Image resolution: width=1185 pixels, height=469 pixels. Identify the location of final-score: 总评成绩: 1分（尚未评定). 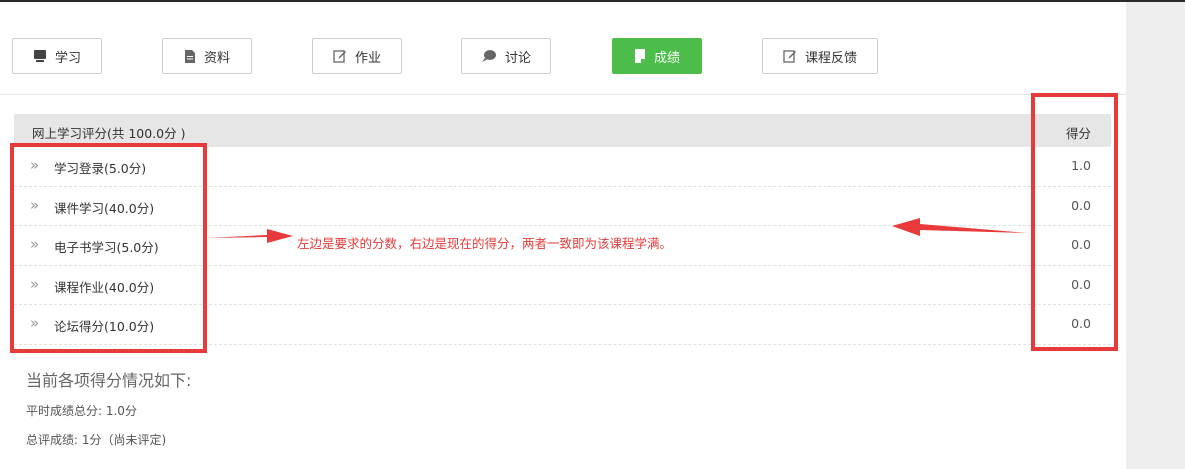
(96, 440).